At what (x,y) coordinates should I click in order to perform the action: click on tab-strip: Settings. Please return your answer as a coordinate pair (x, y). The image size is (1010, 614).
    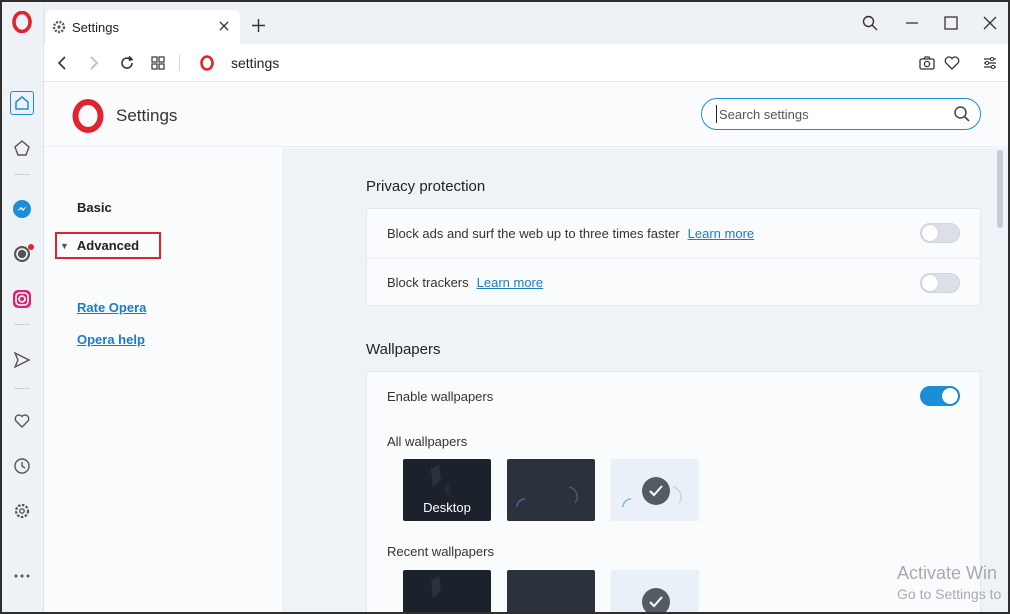
    Looking at the image, I should click on (526, 23).